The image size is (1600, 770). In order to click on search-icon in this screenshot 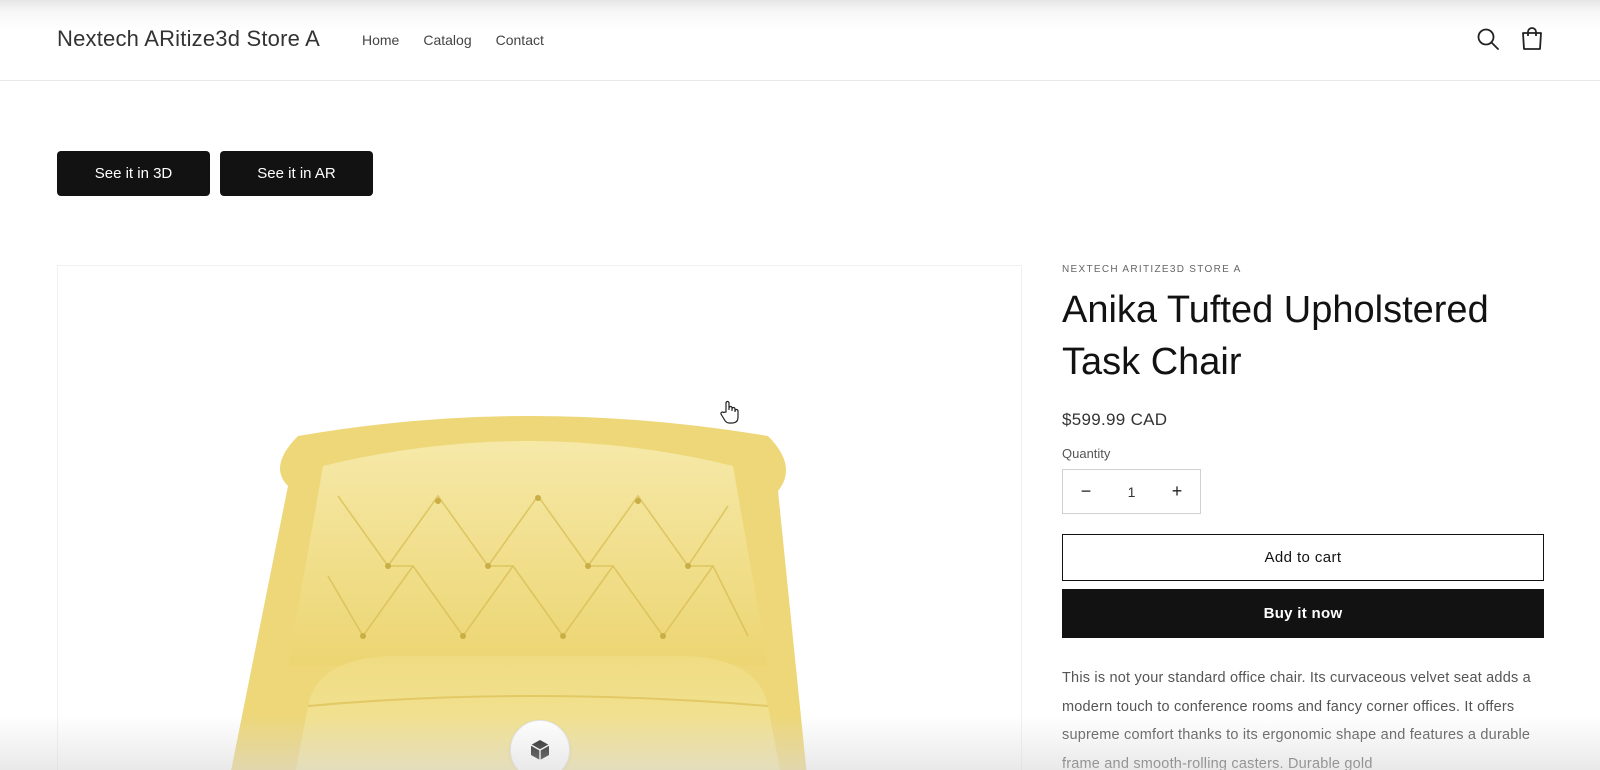, I will do `click(1488, 39)`.